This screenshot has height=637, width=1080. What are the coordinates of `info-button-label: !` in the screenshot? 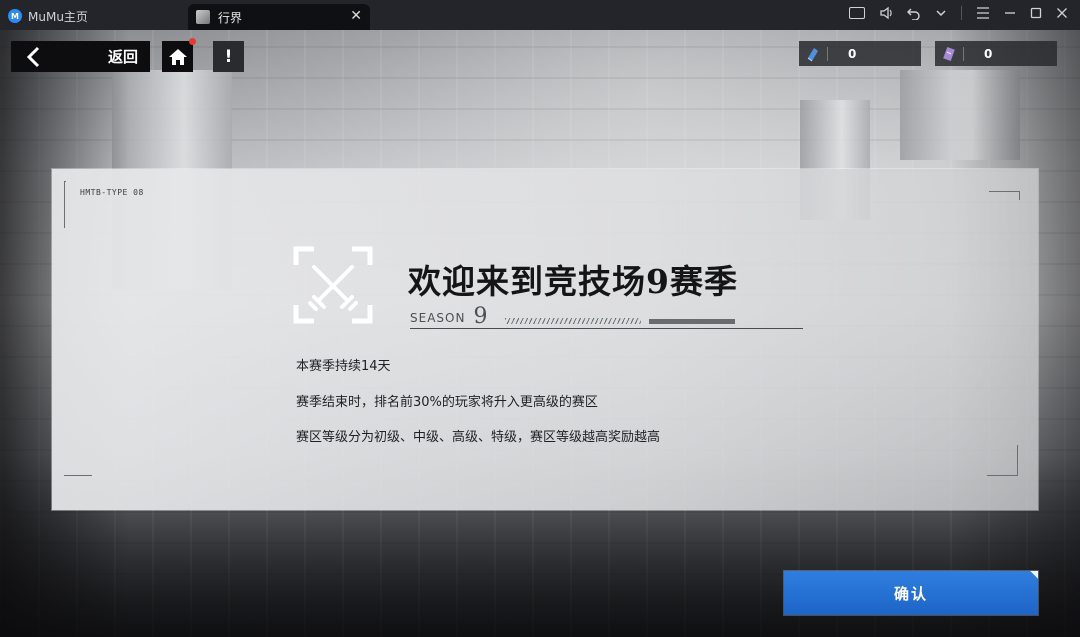 It's located at (228, 56).